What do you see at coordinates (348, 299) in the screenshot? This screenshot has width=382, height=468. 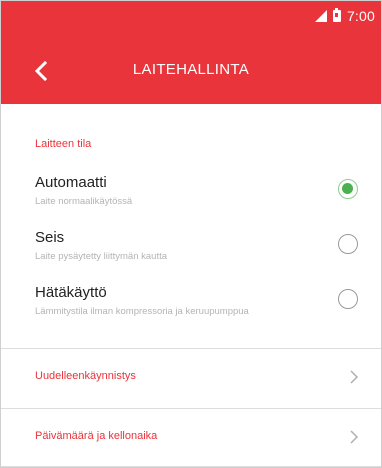 I see `radio-button-emergency` at bounding box center [348, 299].